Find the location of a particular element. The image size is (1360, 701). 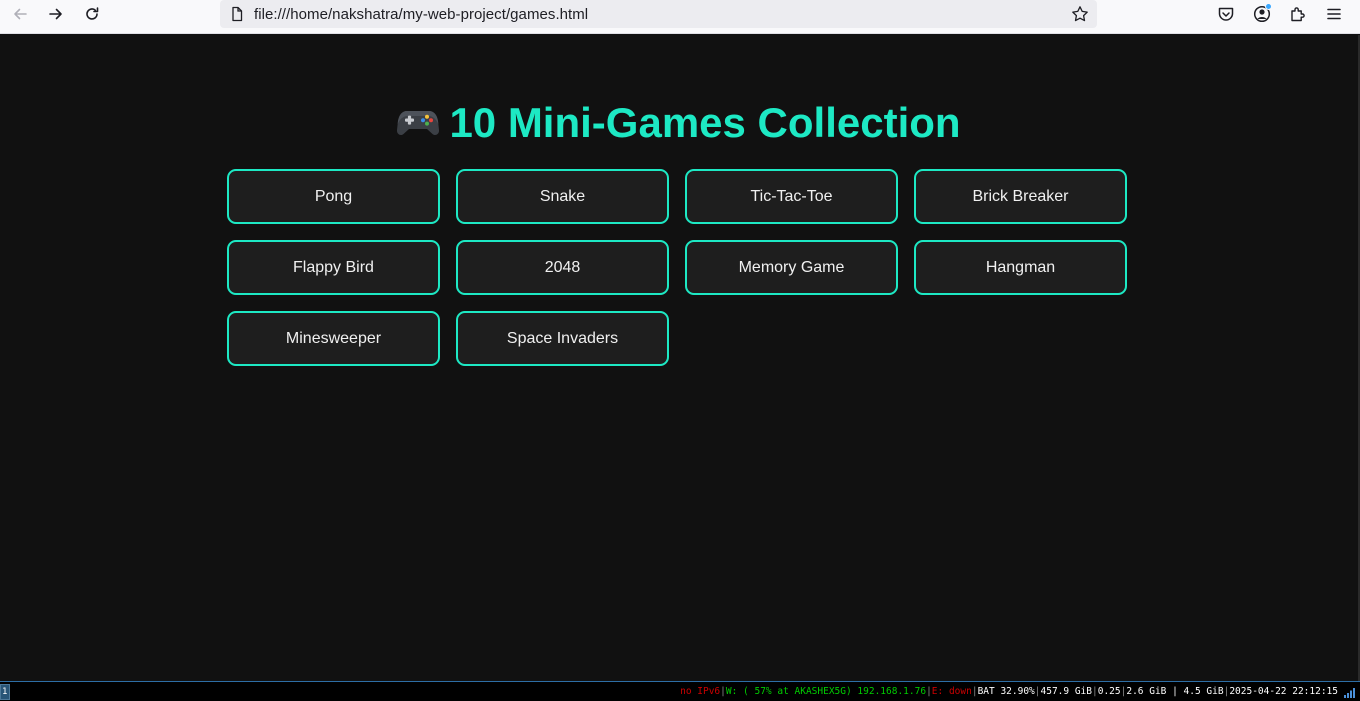

game-button-hangman: Hangman is located at coordinates (1020, 267).